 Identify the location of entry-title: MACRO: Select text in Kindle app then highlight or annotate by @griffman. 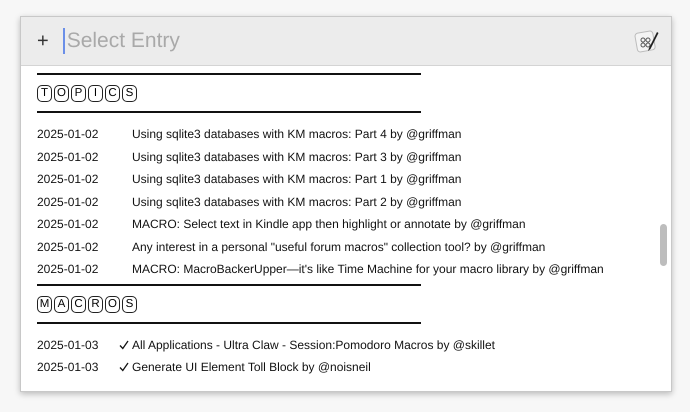
(329, 224).